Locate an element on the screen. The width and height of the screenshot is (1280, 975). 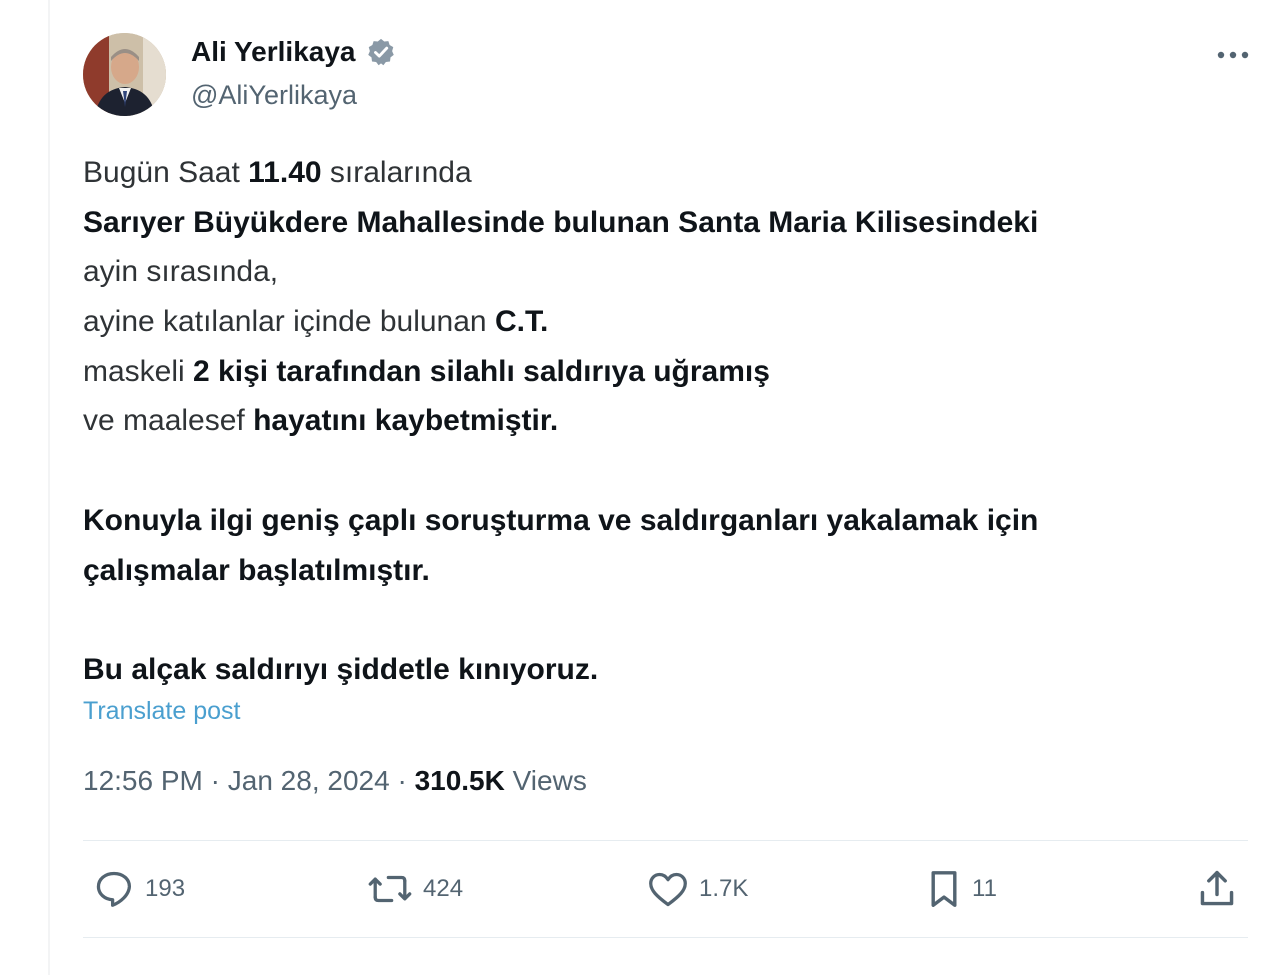
author-handle: @AliYerlikaya is located at coordinates (274, 95).